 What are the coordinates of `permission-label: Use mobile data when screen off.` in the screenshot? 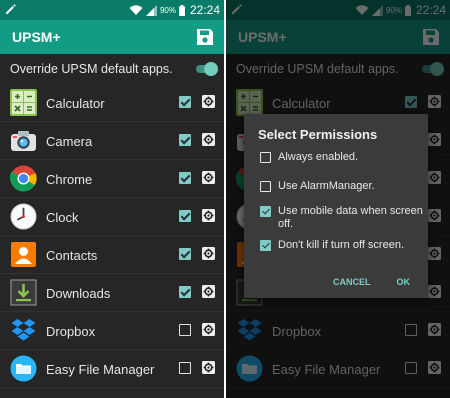 It's located at (350, 217).